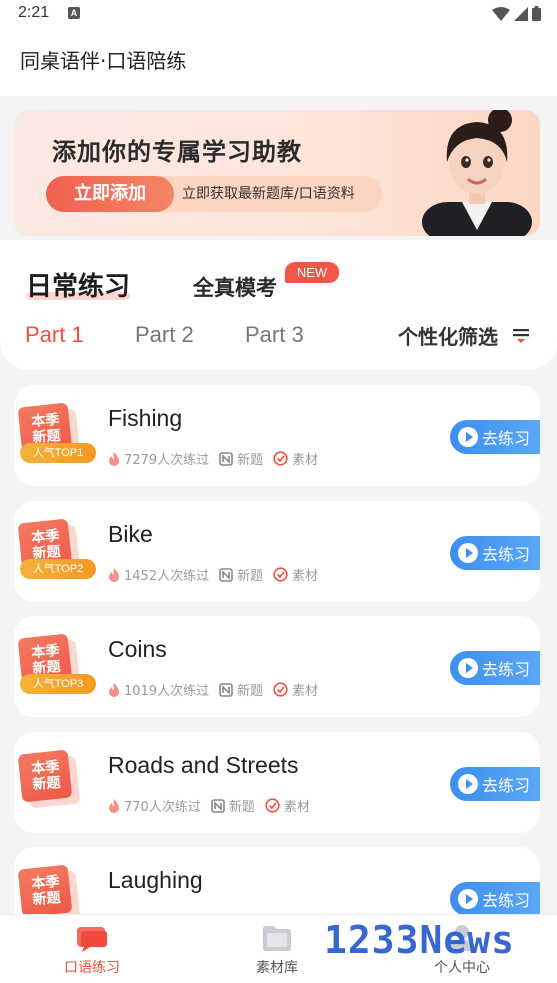  Describe the element at coordinates (277, 173) in the screenshot. I see `assistant-banner: 添加你的专属学习助教 立即添加 立即获取最新题库/口语资料` at that location.